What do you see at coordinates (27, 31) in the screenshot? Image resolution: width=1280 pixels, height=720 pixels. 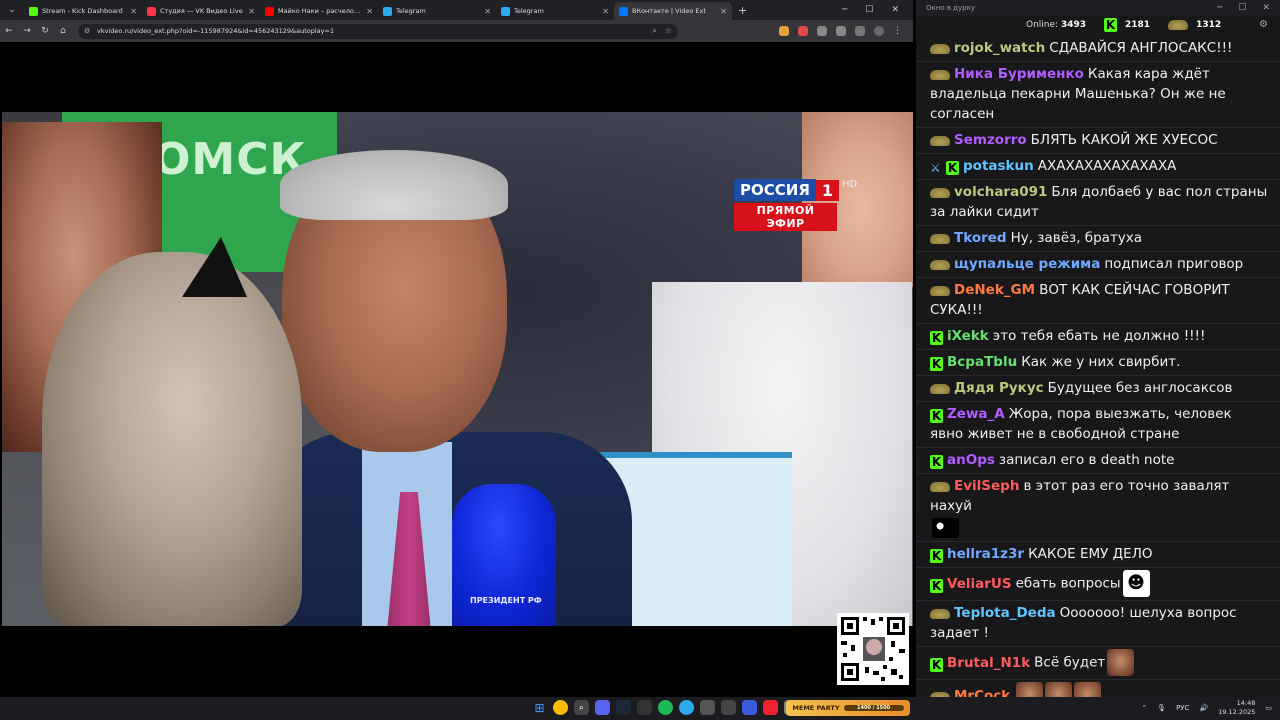 I see `forward-icon: →` at bounding box center [27, 31].